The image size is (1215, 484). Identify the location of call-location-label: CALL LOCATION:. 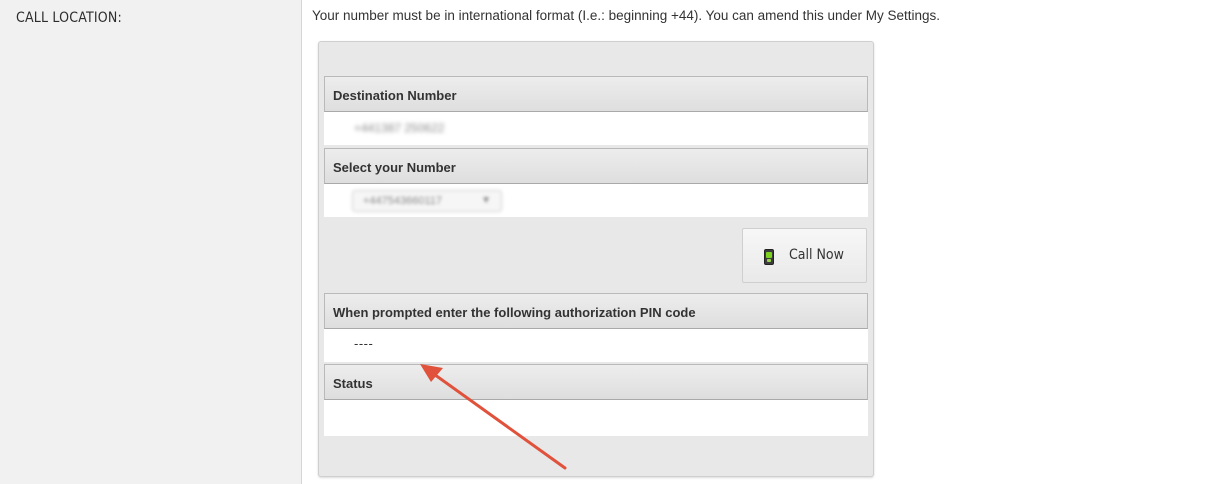
(69, 18).